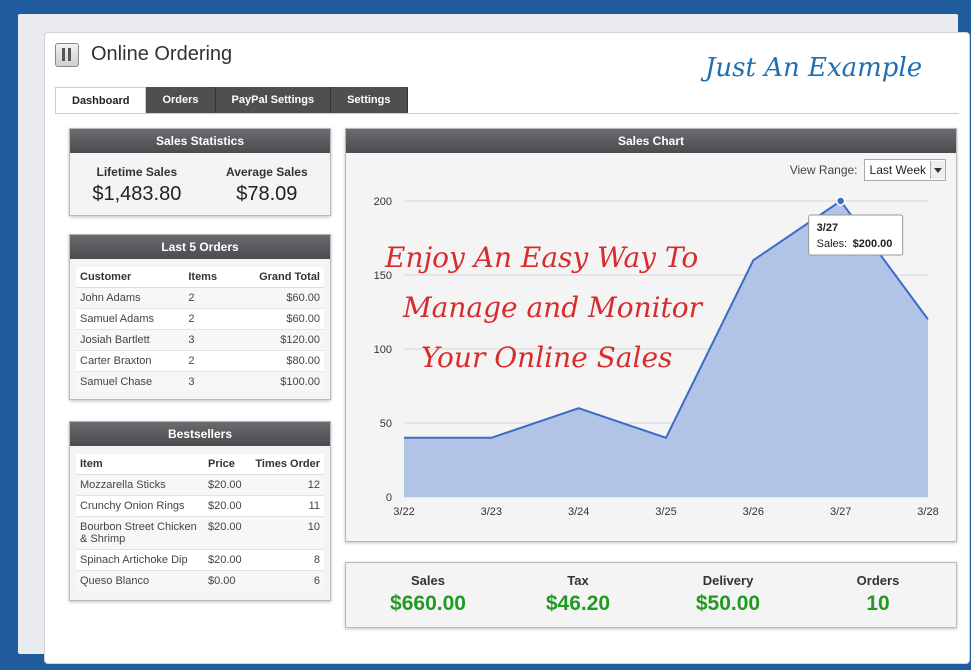 Image resolution: width=971 pixels, height=670 pixels. What do you see at coordinates (578, 512) in the screenshot?
I see `x-tick-label: 3/24` at bounding box center [578, 512].